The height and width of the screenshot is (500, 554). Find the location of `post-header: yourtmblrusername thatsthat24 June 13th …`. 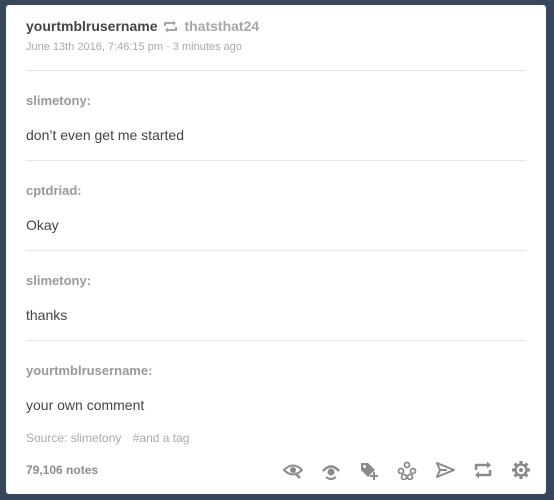

post-header: yourtmblrusername thatsthat24 June 13th … is located at coordinates (276, 35).